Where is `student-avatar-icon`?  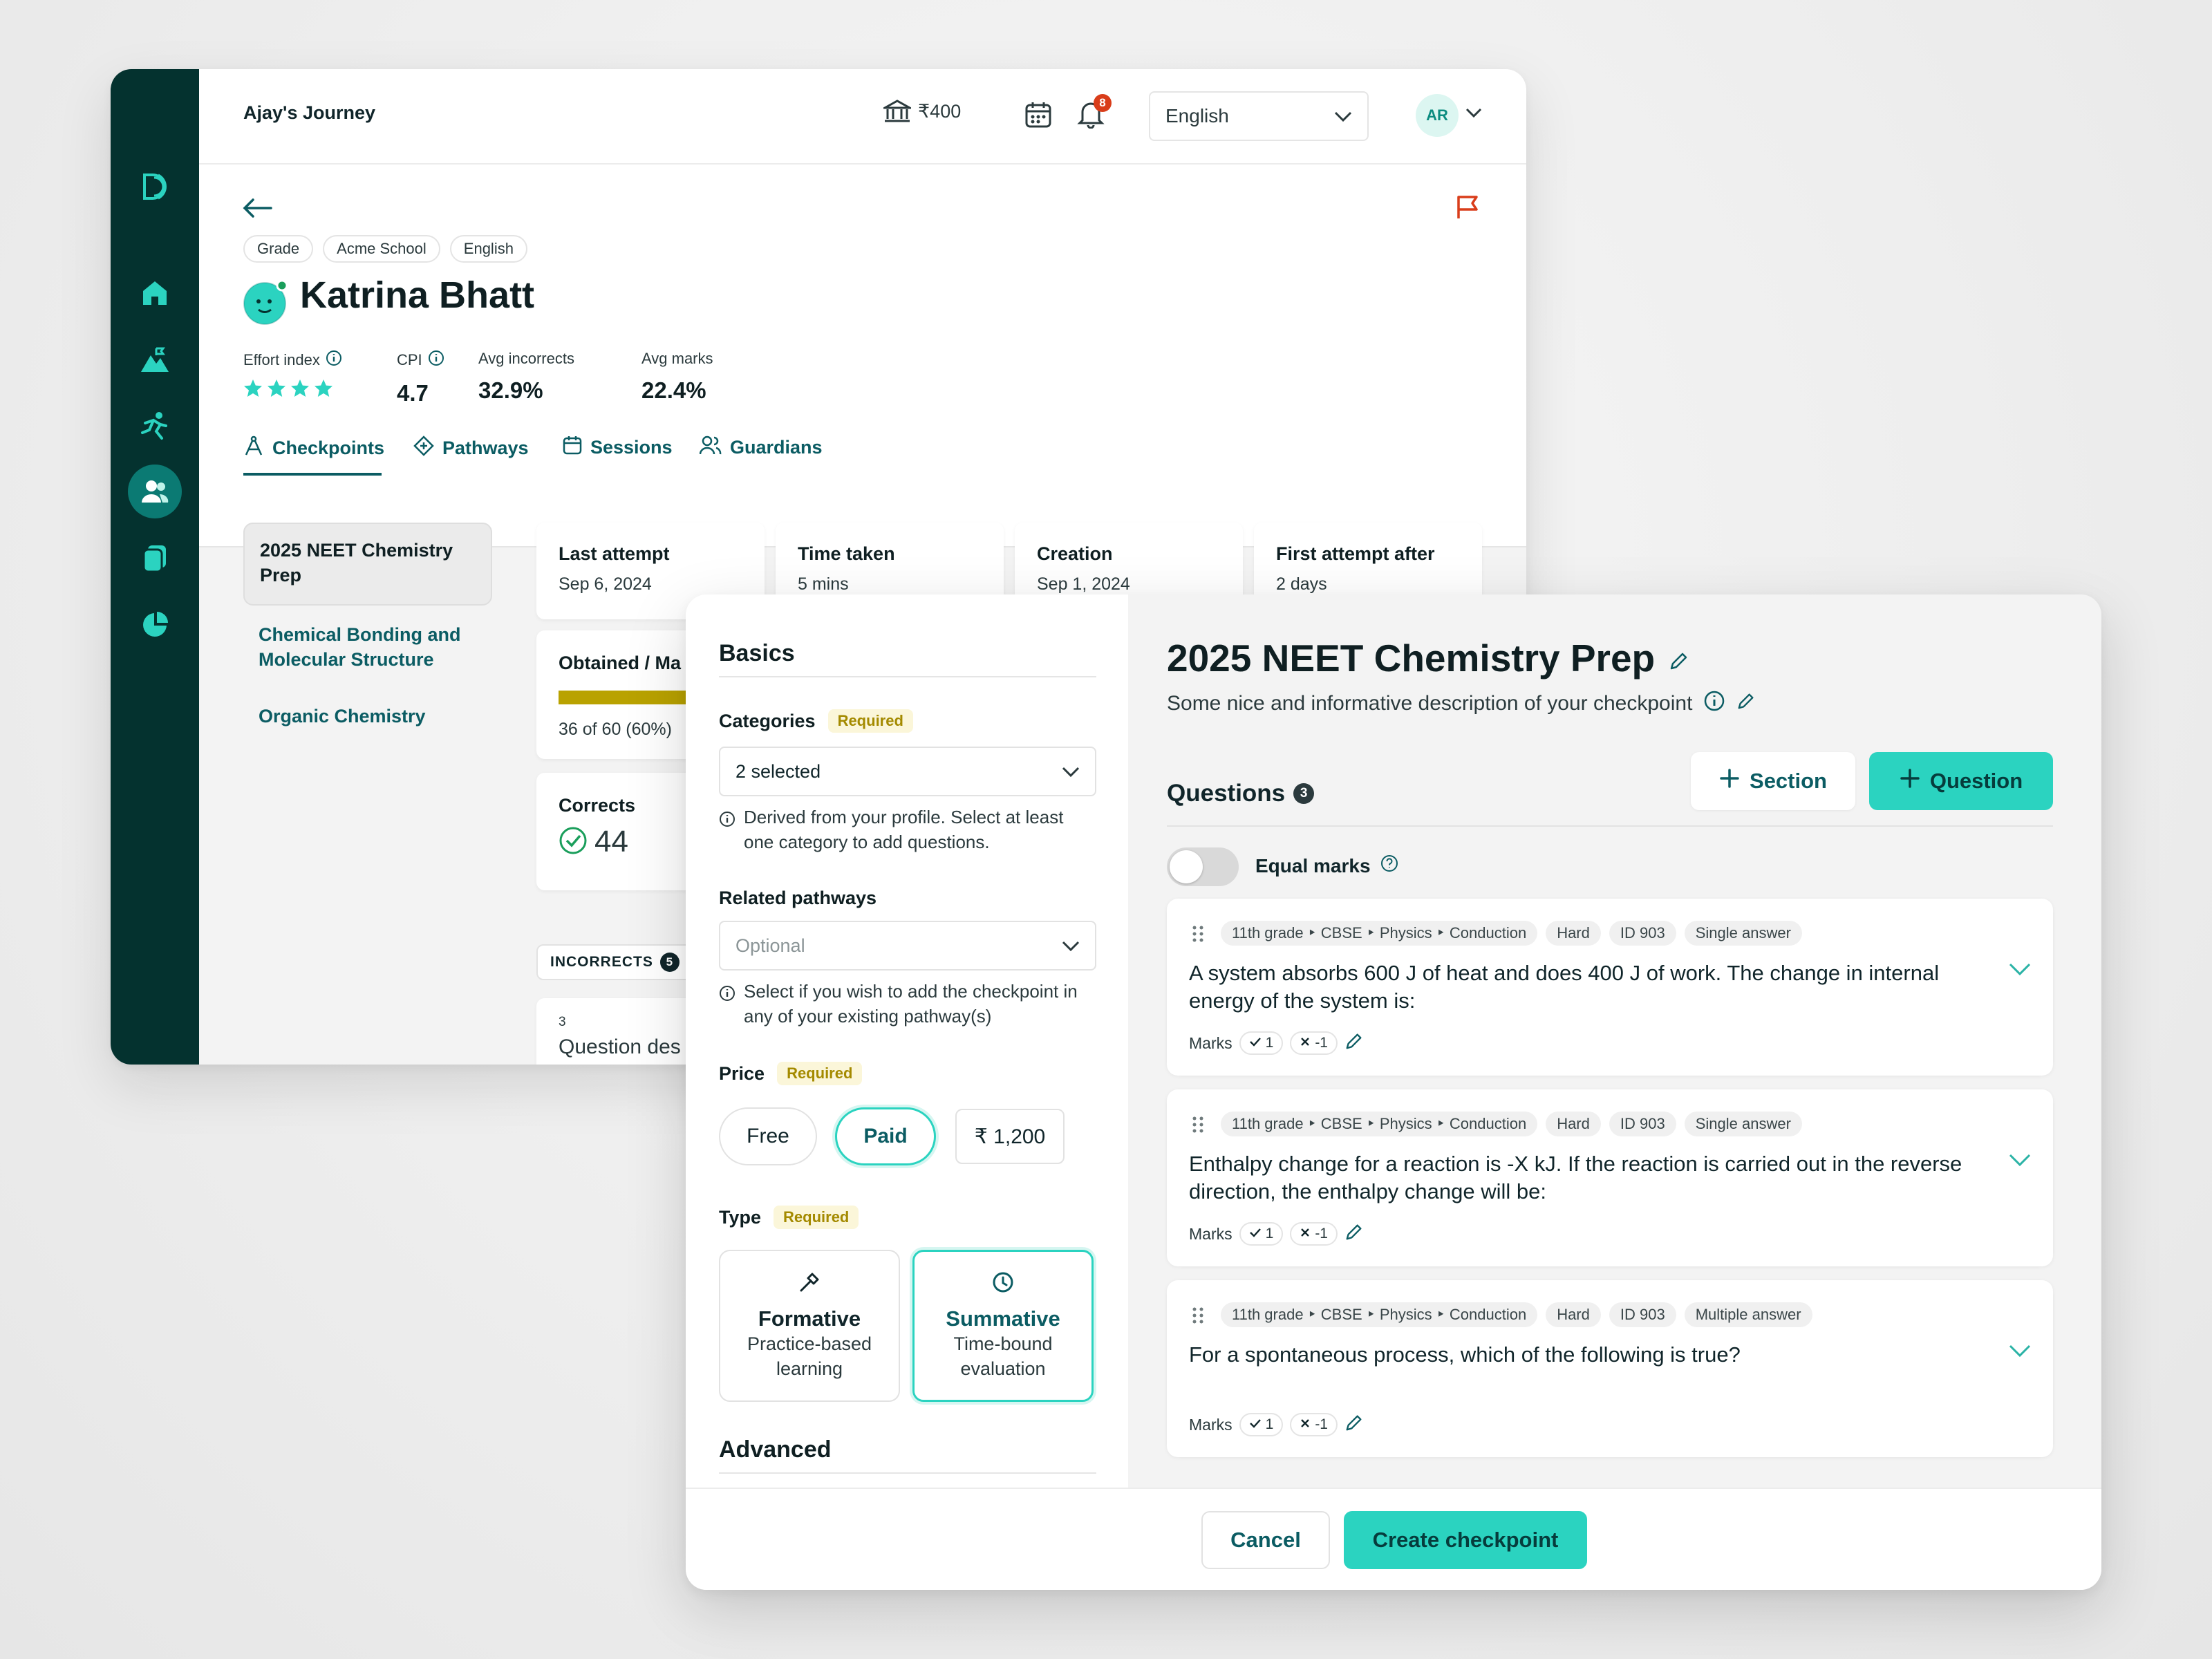
student-avatar-icon is located at coordinates (266, 303).